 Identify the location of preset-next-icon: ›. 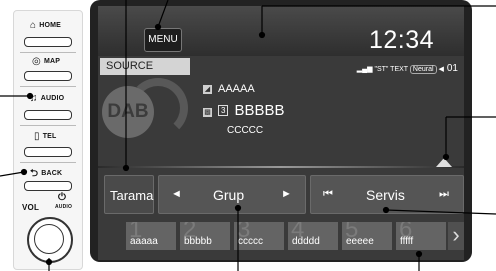
(456, 236).